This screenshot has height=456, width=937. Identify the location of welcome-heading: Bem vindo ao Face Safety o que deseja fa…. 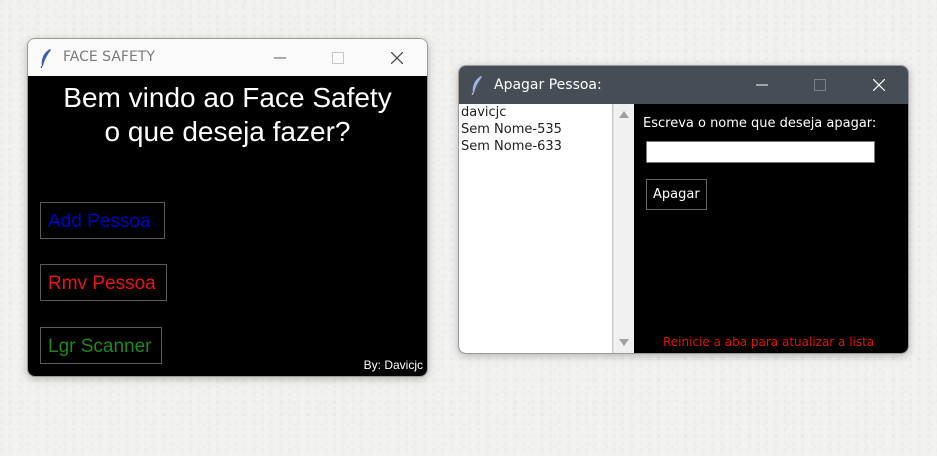
(227, 114).